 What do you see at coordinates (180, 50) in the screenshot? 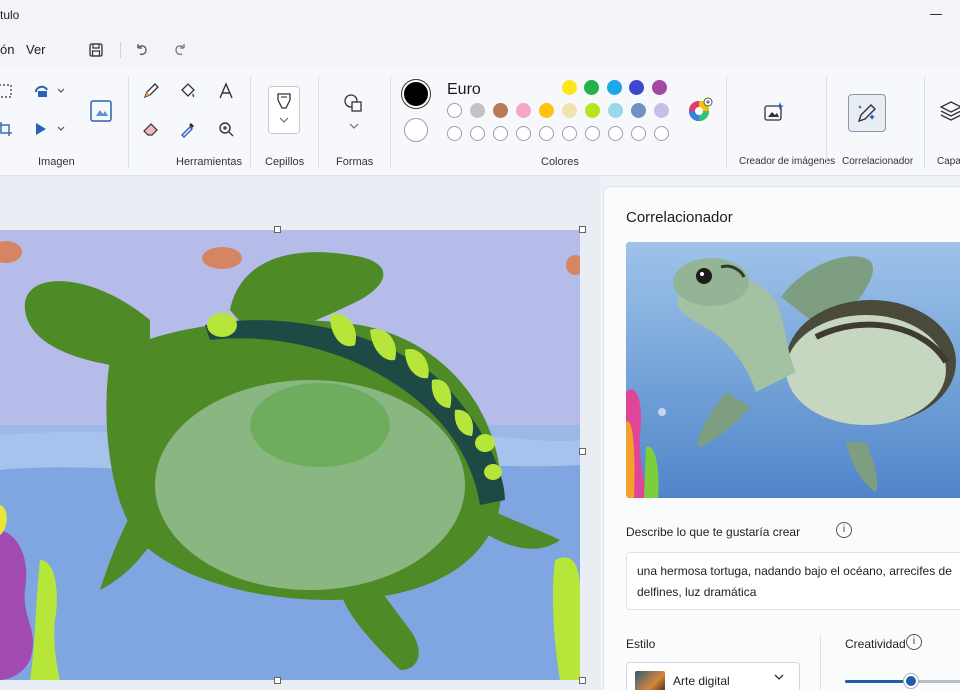
I see `redo-icon` at bounding box center [180, 50].